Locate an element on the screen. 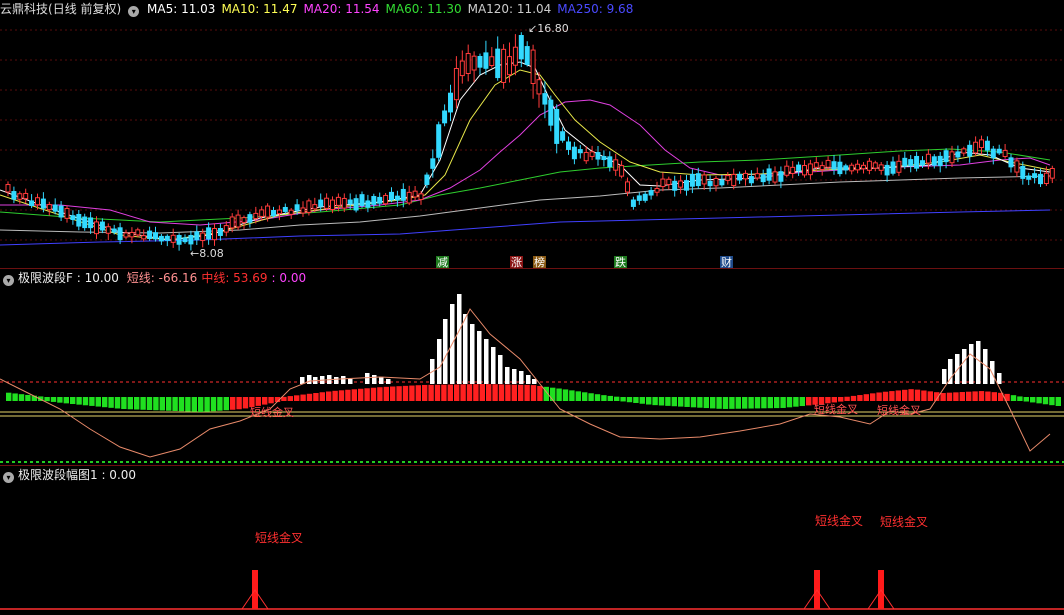 The height and width of the screenshot is (615, 1064). period-label: (日线 前复权) is located at coordinates (85, 9).